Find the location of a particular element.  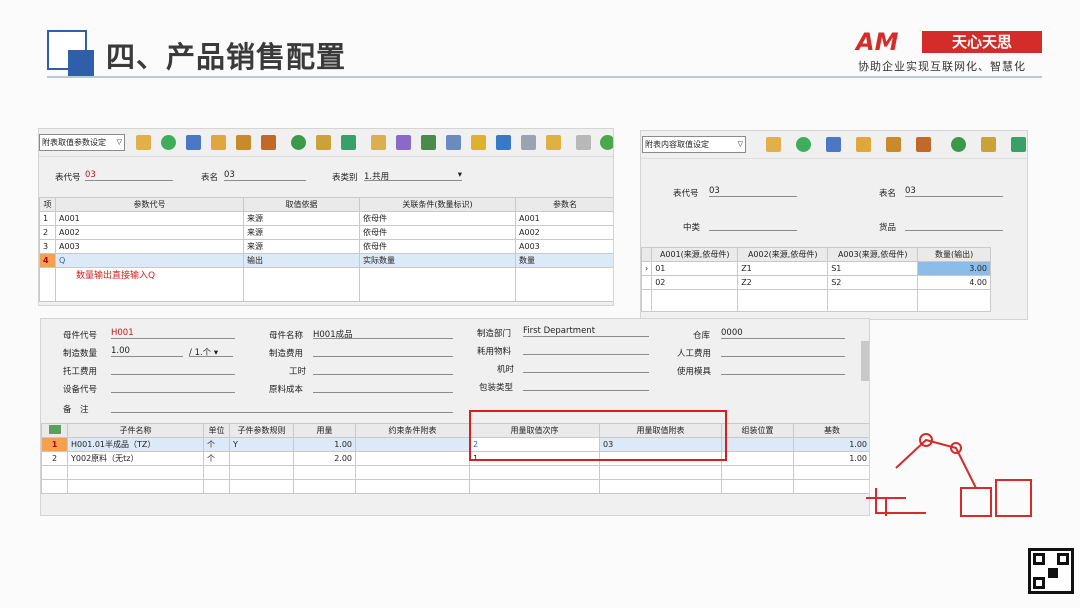

raw-cost-field is located at coordinates (383, 387).